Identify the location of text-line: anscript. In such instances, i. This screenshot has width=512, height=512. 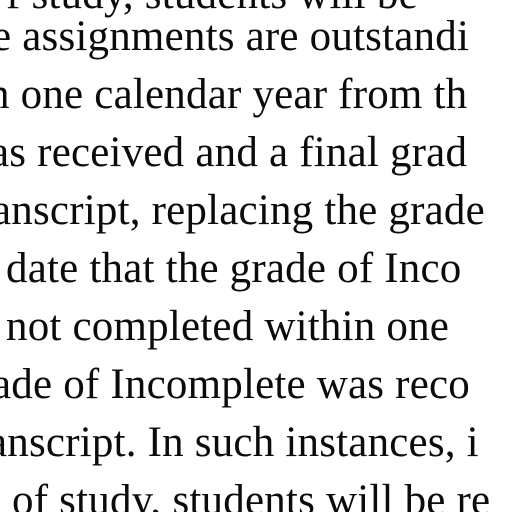
(239, 442).